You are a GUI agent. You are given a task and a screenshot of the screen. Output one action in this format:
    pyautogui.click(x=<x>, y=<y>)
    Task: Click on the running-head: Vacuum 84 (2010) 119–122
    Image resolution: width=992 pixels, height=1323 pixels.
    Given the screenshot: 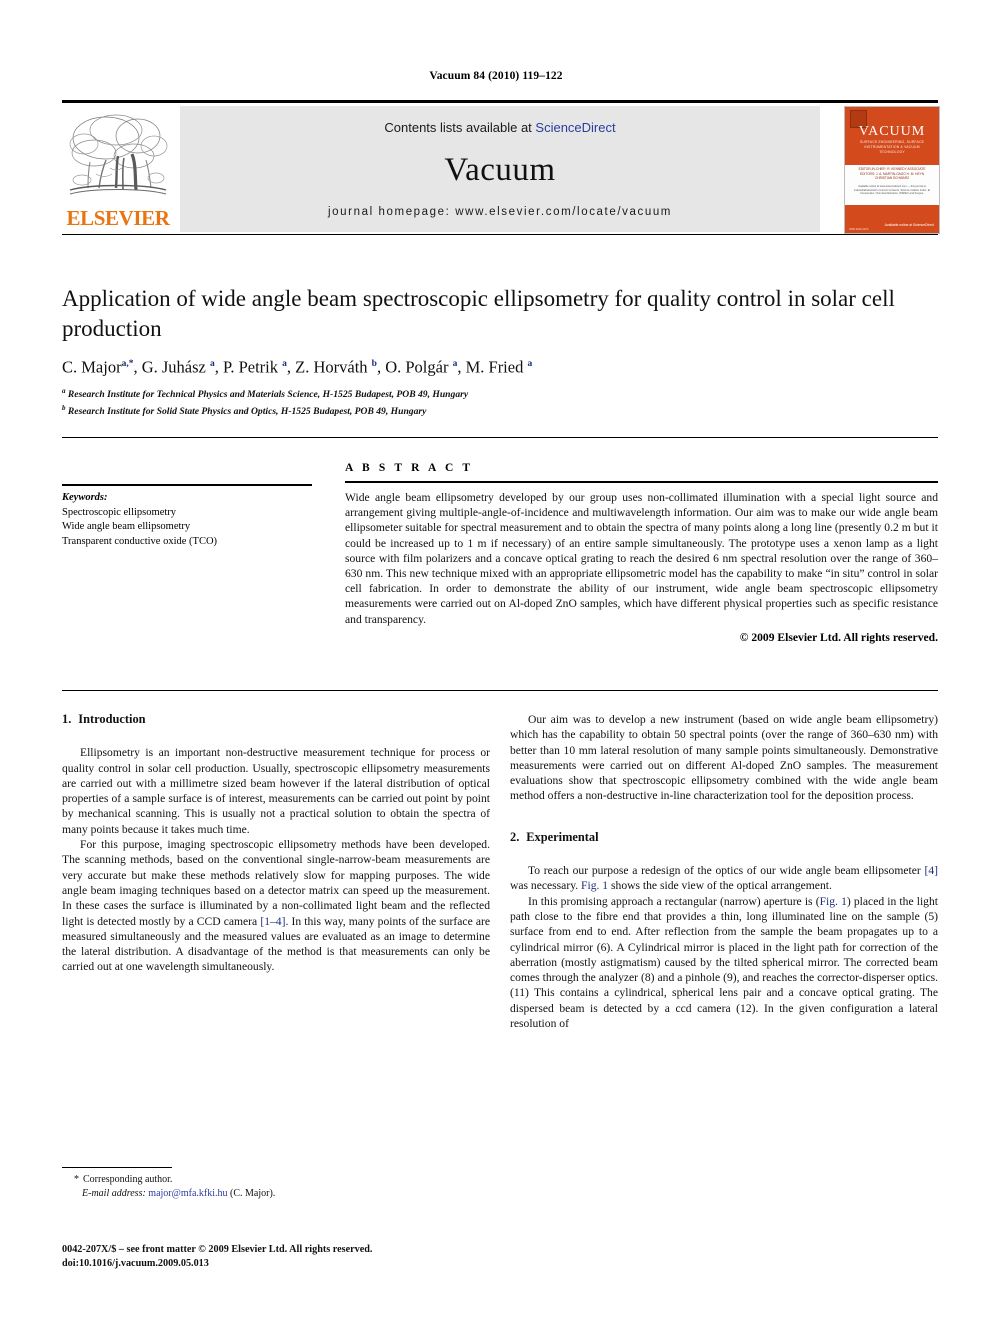 What is the action you would take?
    pyautogui.click(x=496, y=76)
    